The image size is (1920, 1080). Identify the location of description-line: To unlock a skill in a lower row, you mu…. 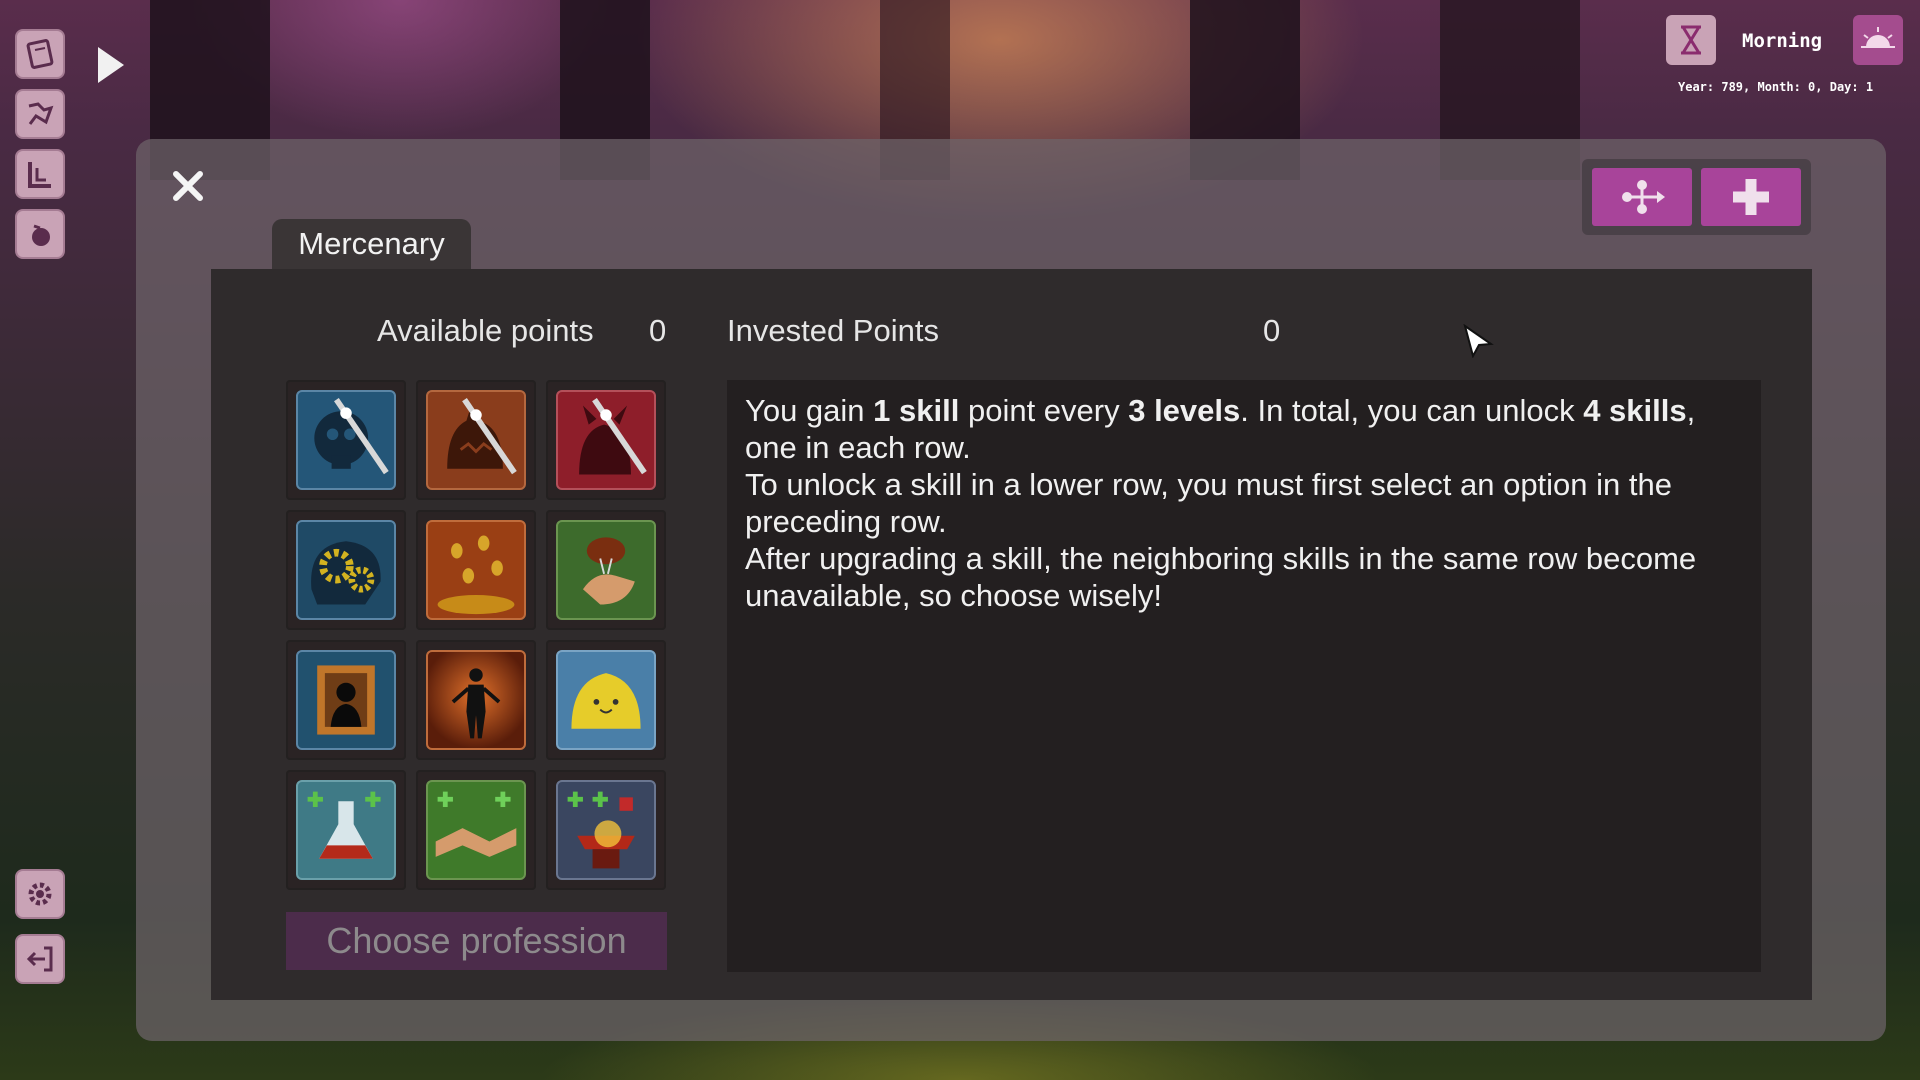
(1208, 503).